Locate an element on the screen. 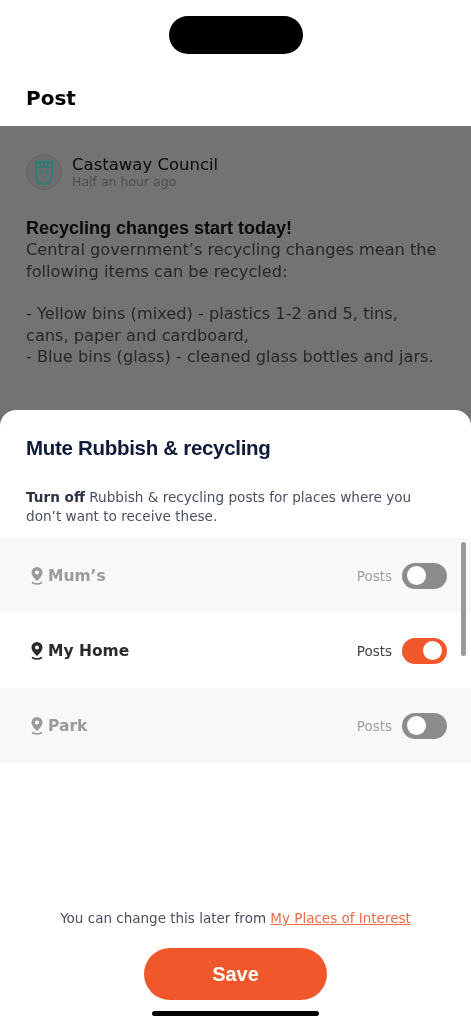 The width and height of the screenshot is (471, 1023). place-name: Mum’s is located at coordinates (77, 575).